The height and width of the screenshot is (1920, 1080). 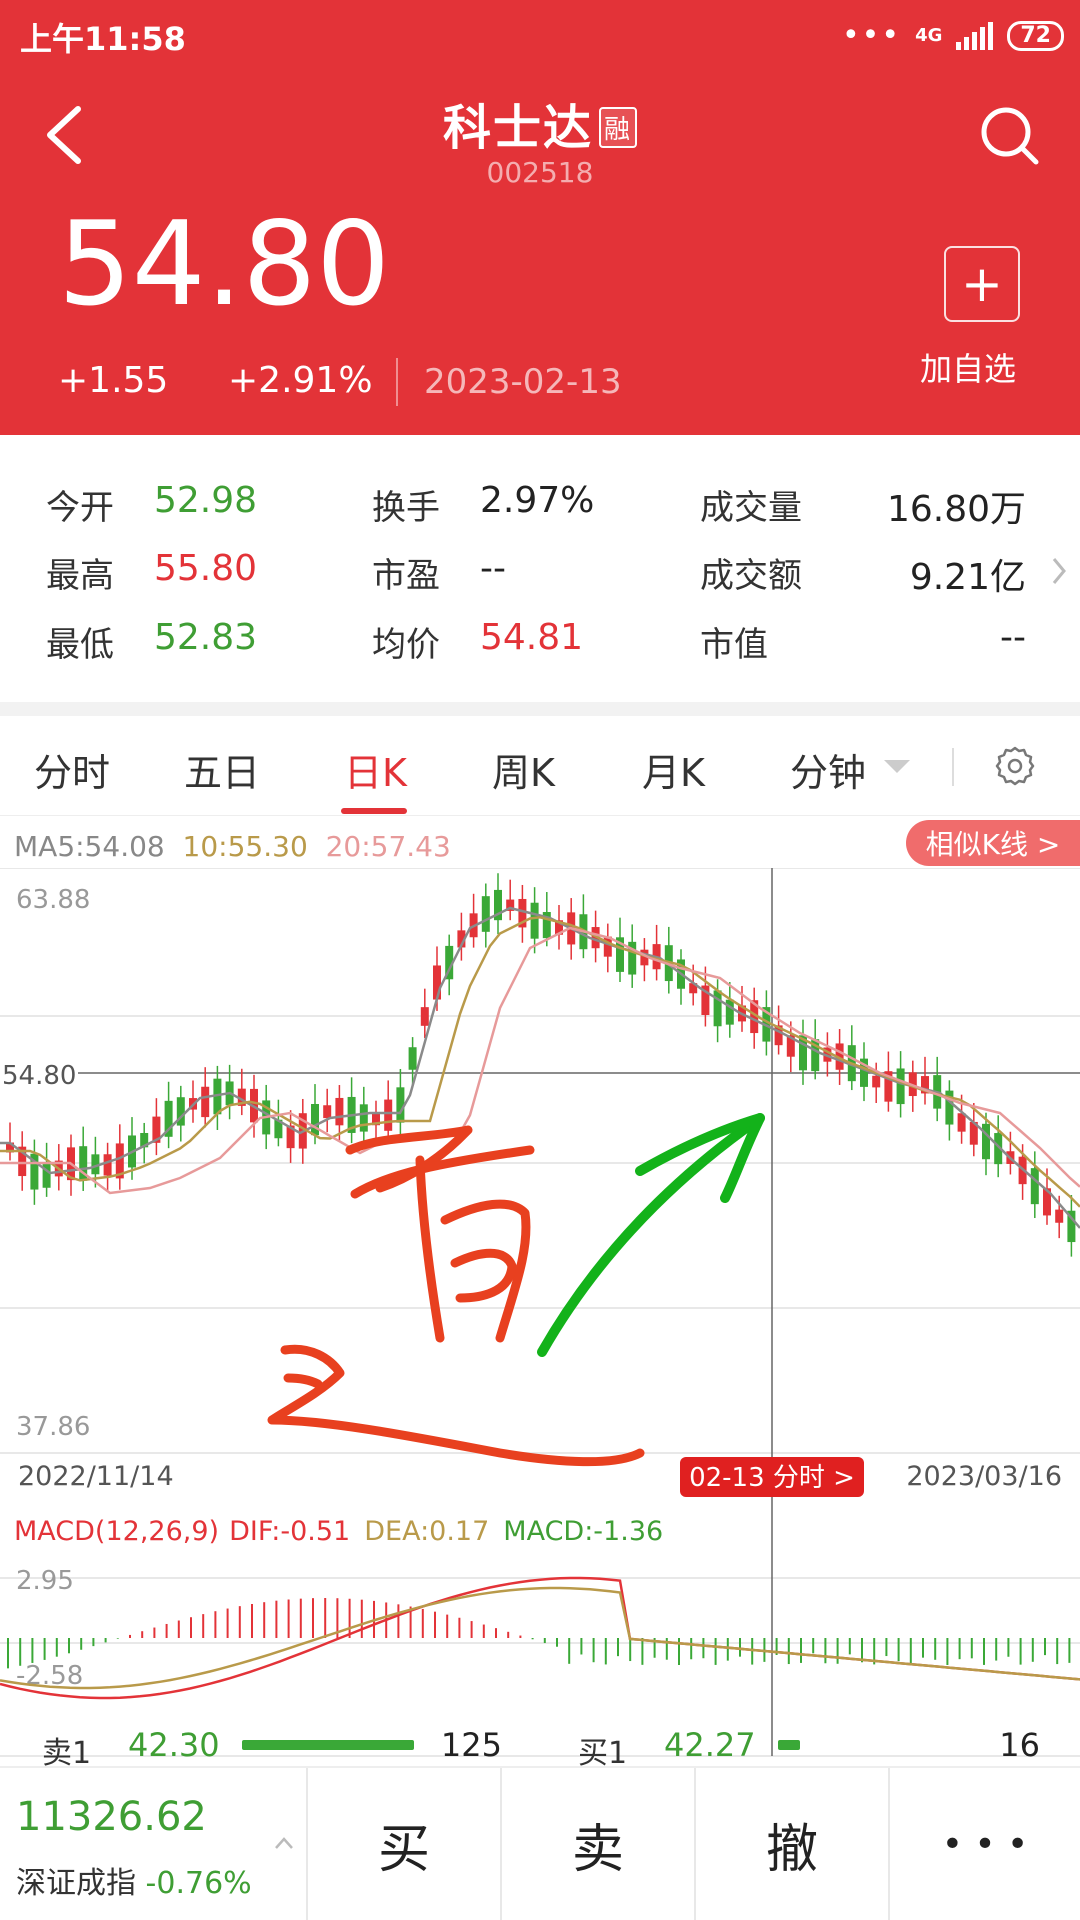 What do you see at coordinates (537, 500) in the screenshot?
I see `quote-value-turnover: 2.97%` at bounding box center [537, 500].